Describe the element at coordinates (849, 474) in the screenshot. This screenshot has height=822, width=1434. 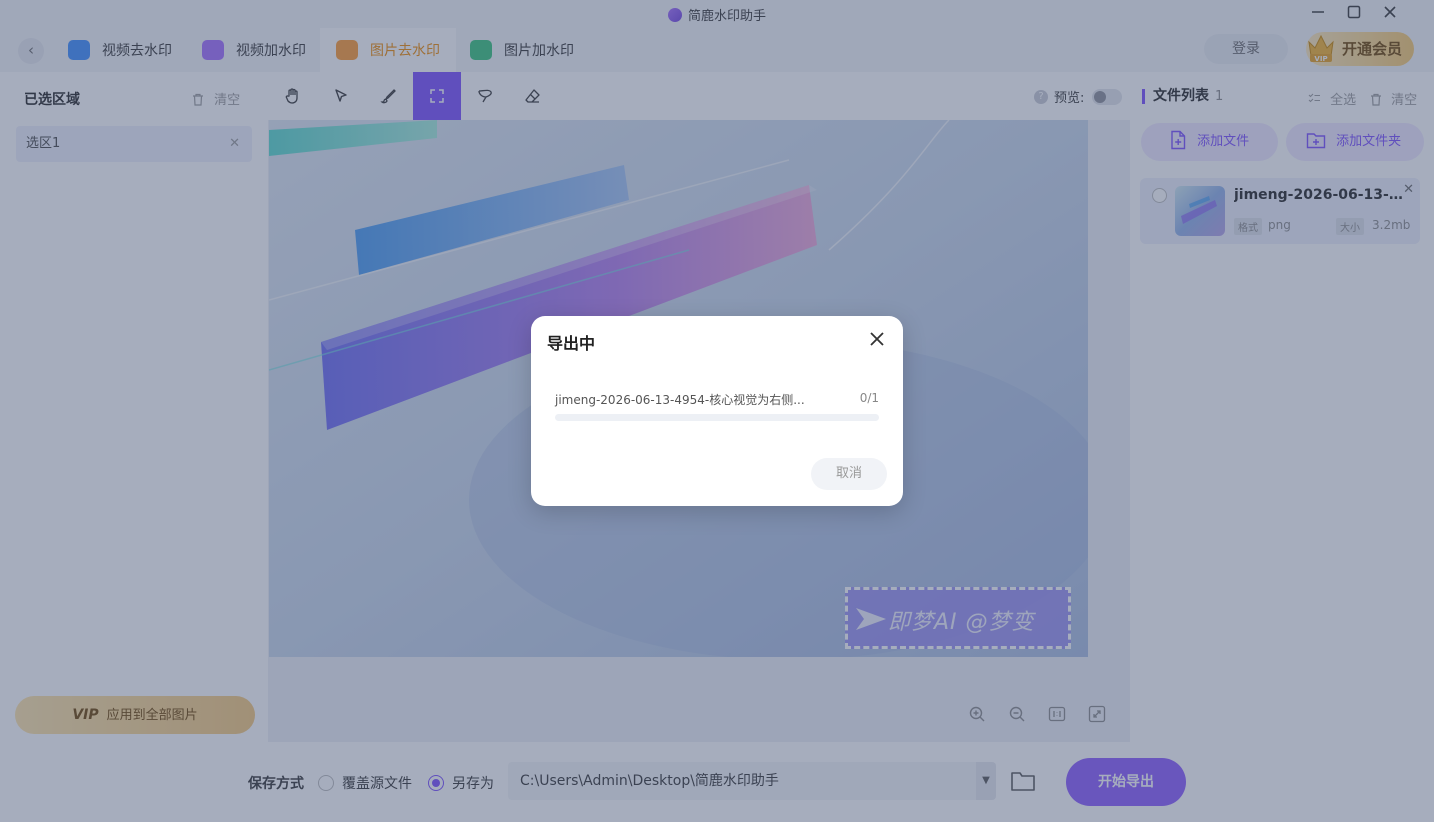
I see `cancel-button: 取消` at that location.